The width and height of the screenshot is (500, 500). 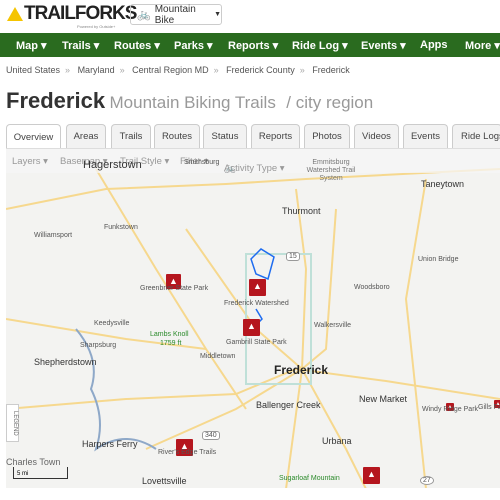 What do you see at coordinates (187, 452) in the screenshot?
I see `park-label: River's Edge Trails` at bounding box center [187, 452].